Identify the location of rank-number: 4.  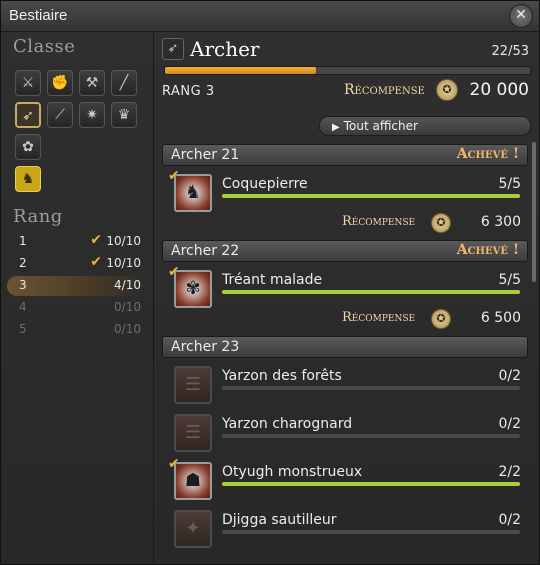
(23, 307).